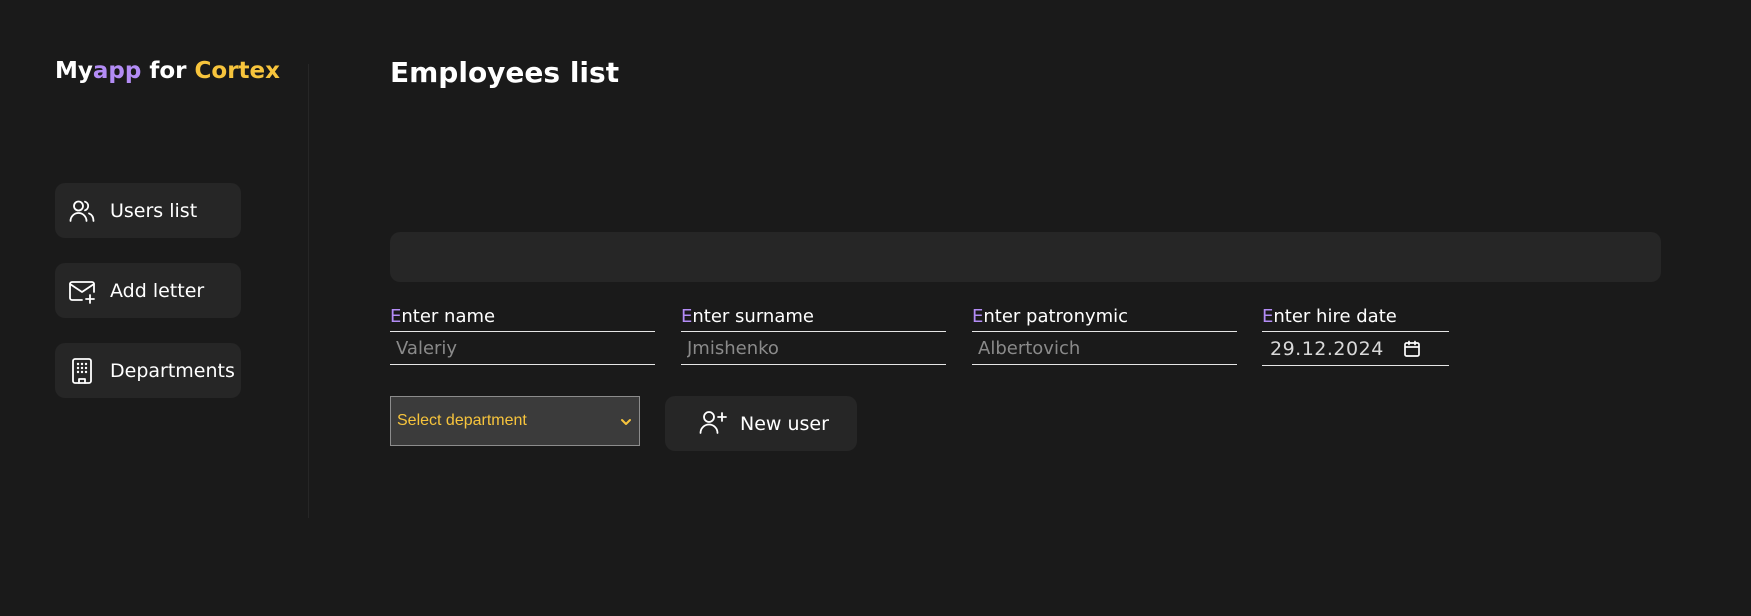  I want to click on name-label: Enter name, so click(522, 317).